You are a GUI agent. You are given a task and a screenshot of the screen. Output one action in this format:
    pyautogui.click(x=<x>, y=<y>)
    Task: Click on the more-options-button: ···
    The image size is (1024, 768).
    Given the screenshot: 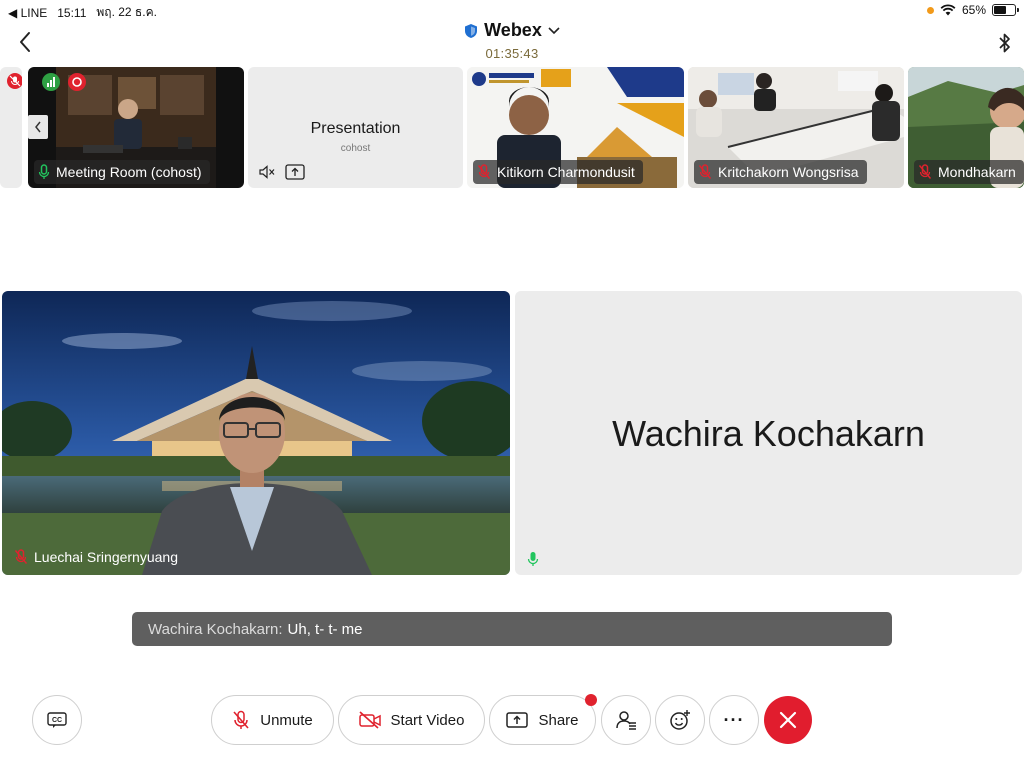 What is the action you would take?
    pyautogui.click(x=734, y=720)
    